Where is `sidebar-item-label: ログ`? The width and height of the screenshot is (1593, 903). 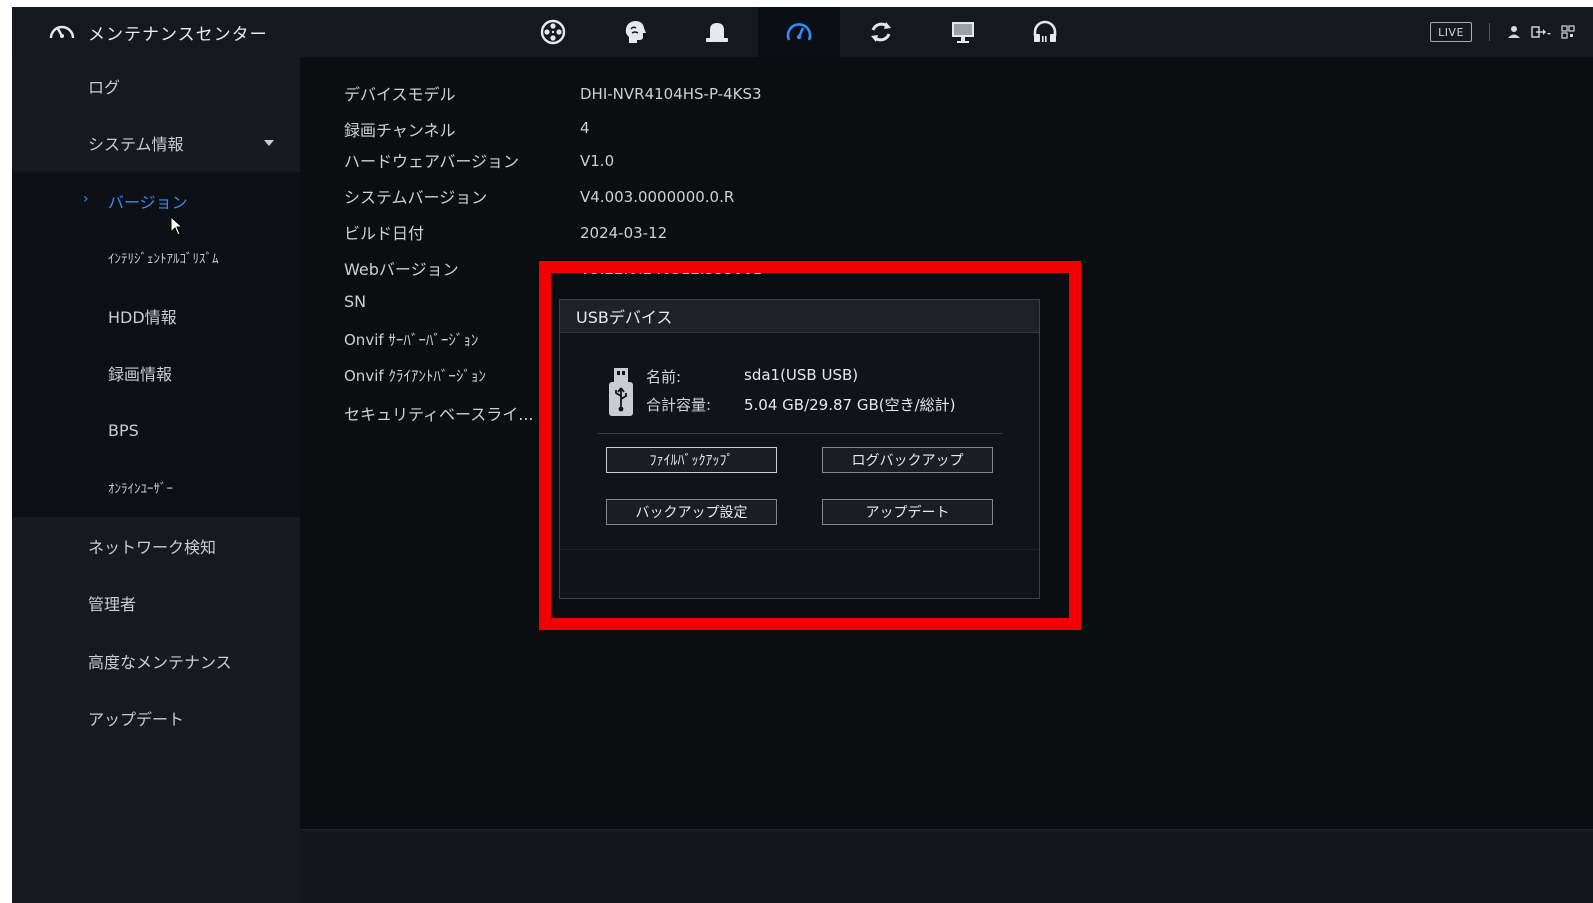
sidebar-item-label: ログ is located at coordinates (104, 87).